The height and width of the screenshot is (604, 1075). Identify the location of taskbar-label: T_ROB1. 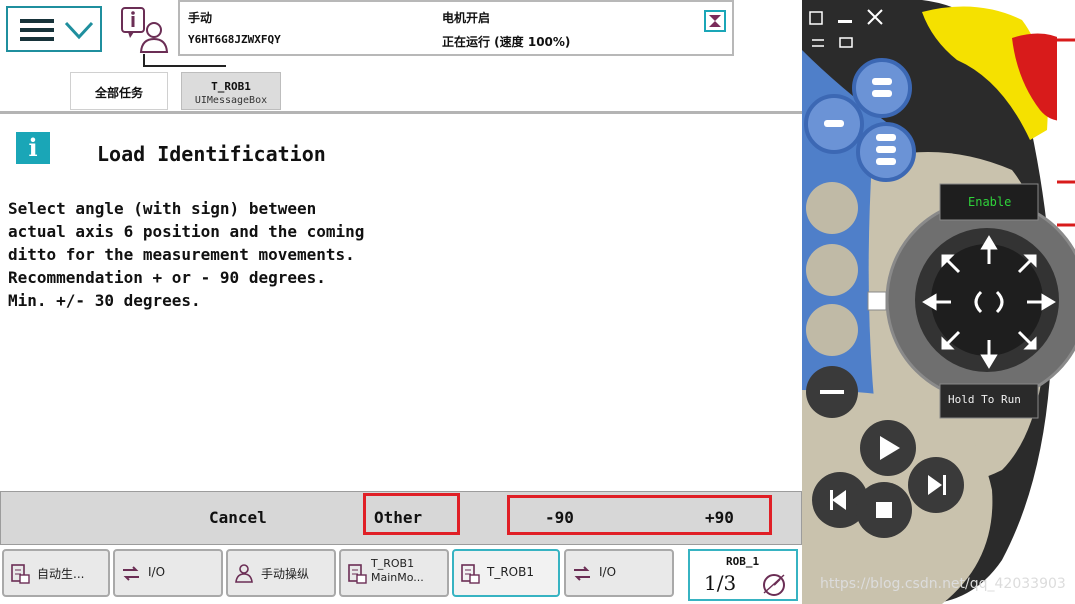
(510, 572).